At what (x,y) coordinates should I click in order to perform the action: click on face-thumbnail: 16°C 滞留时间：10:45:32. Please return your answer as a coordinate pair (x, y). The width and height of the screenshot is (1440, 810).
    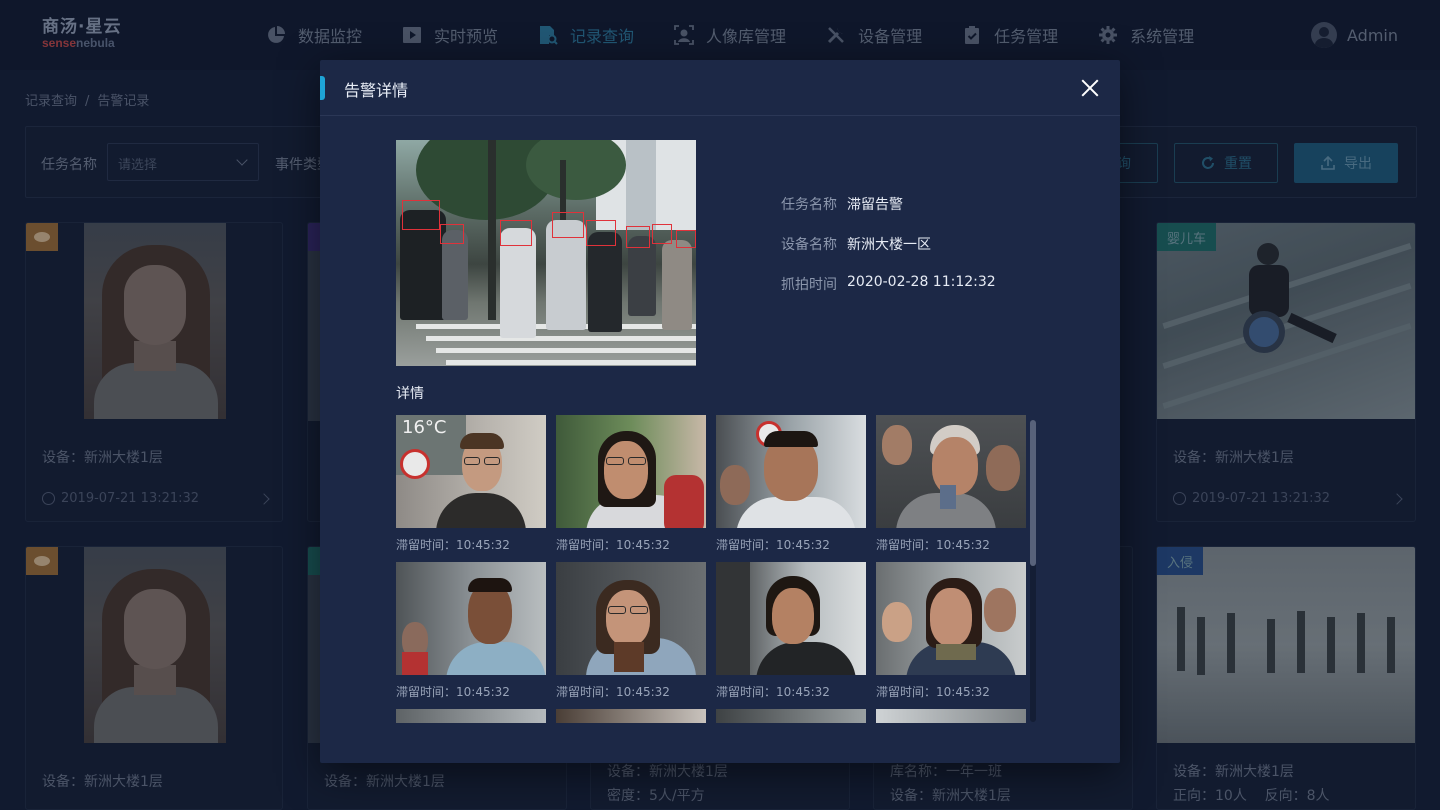
    Looking at the image, I should click on (471, 483).